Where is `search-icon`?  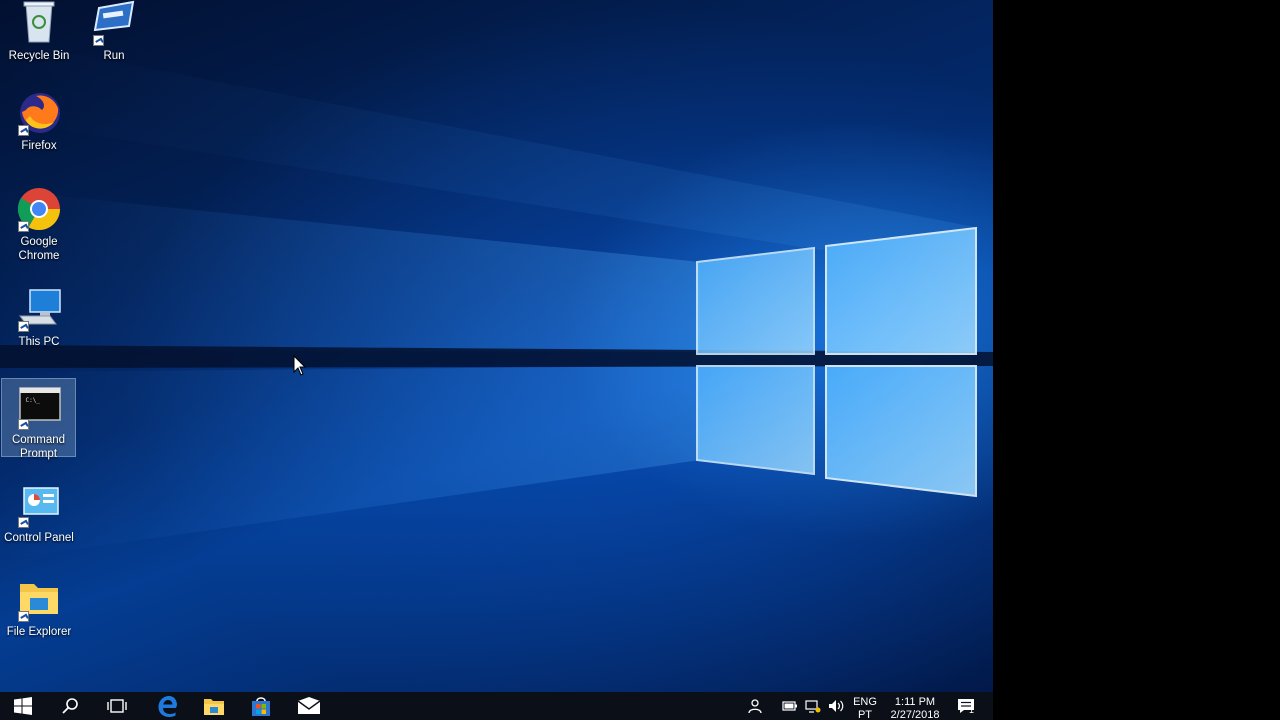
search-icon is located at coordinates (70, 706).